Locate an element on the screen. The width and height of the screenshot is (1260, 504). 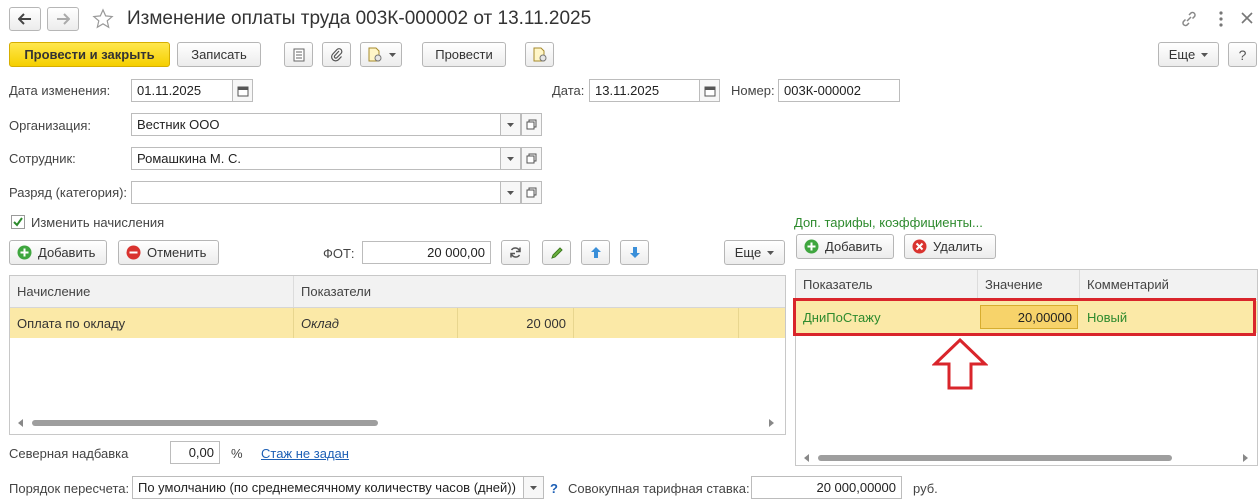
arrow-left-icon is located at coordinates (24, 19).